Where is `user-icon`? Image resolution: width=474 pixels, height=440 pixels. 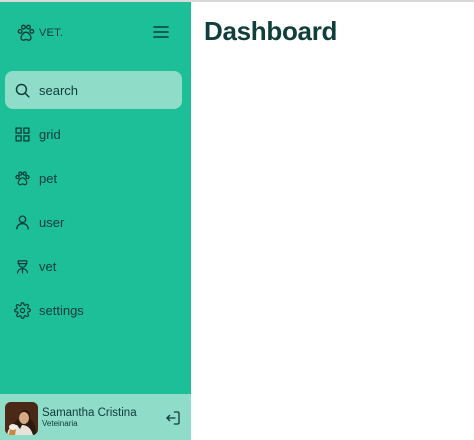 user-icon is located at coordinates (22, 222).